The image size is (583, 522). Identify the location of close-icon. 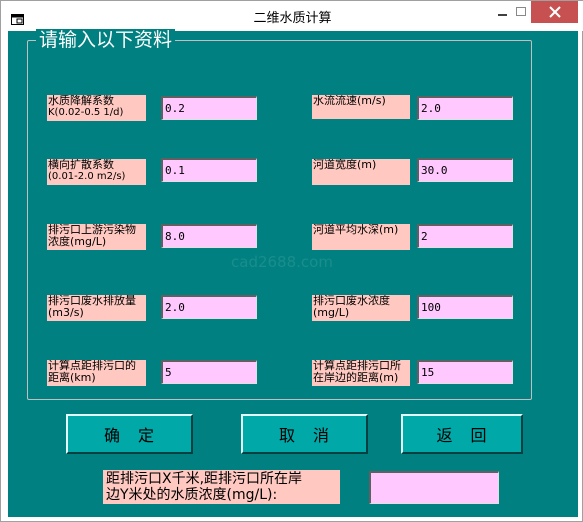
(554, 12).